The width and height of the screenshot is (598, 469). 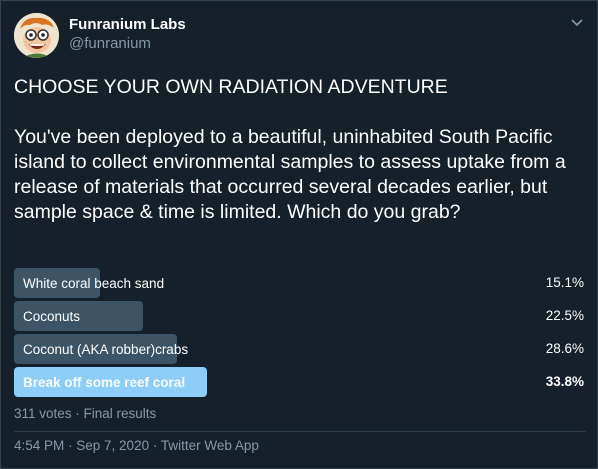 What do you see at coordinates (564, 348) in the screenshot?
I see `poll-option-percent: 28.6%` at bounding box center [564, 348].